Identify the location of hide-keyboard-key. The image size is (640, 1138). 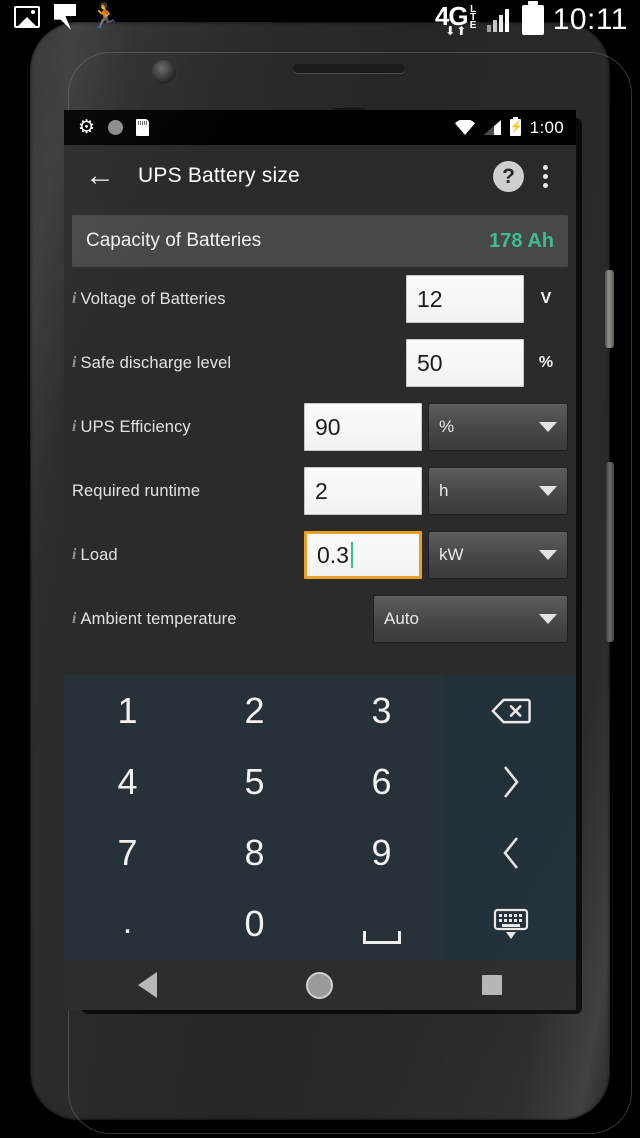
(510, 924).